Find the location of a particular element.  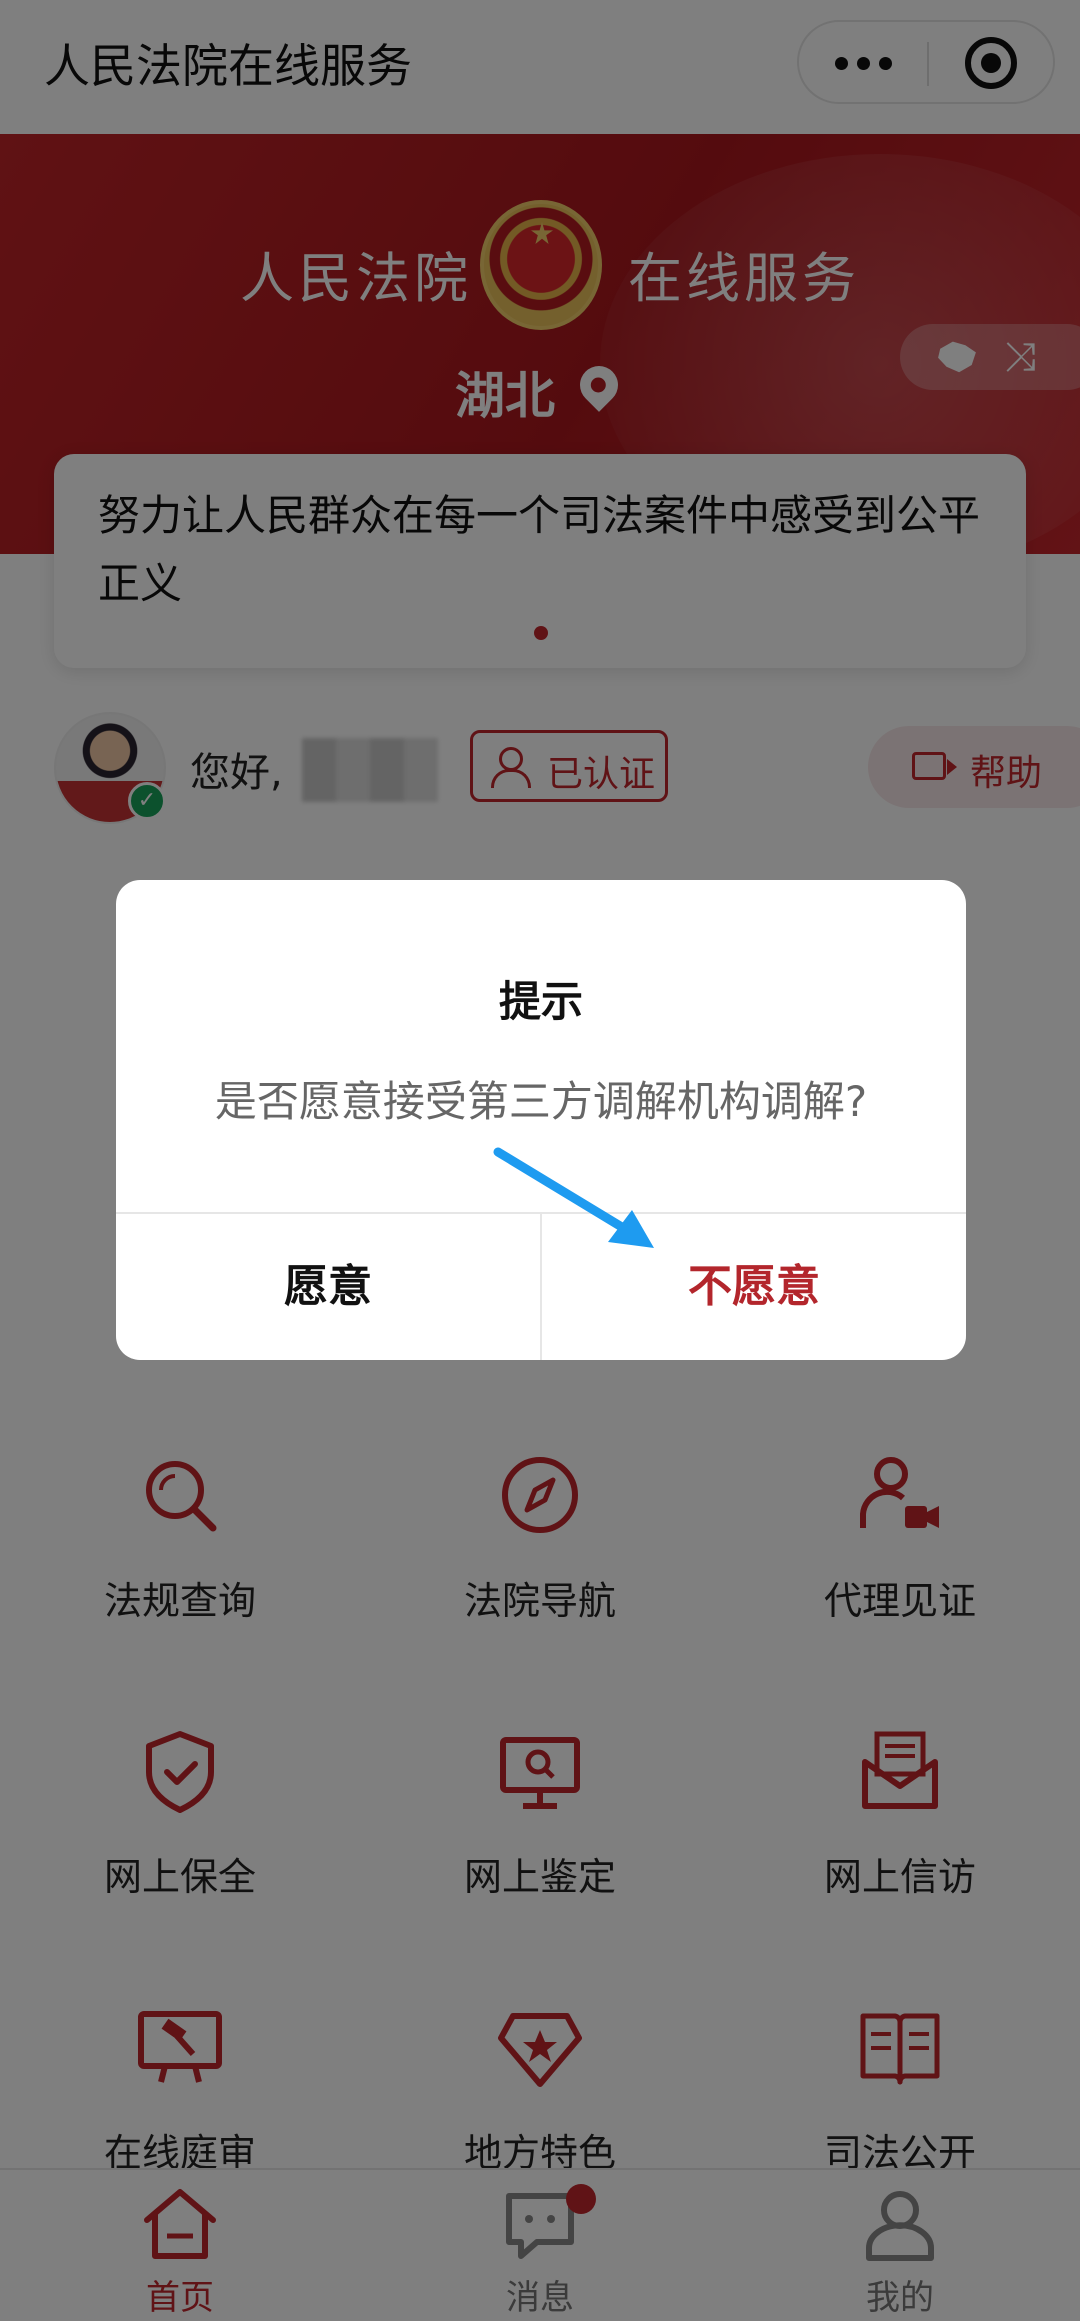

dialog-message: 是否愿意接受第三方调解机构调解? is located at coordinates (541, 1101).